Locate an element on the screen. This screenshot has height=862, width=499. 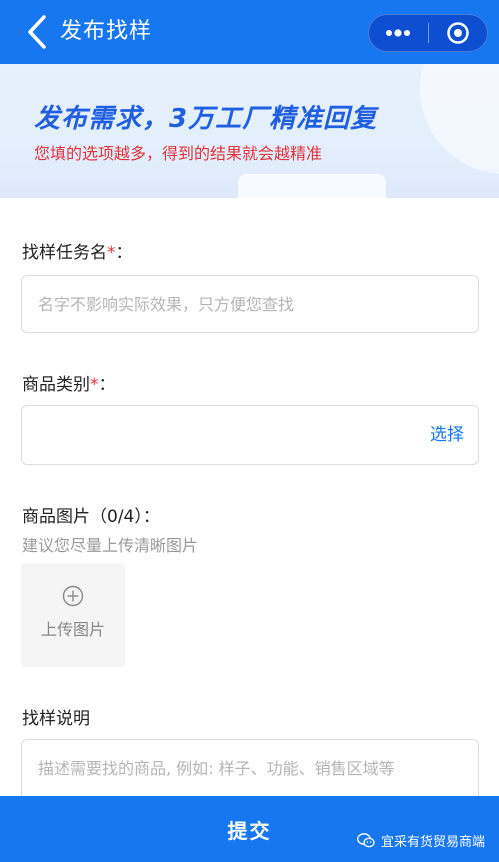
watermark-text: 宜采有货贸易商端 is located at coordinates (432, 842).